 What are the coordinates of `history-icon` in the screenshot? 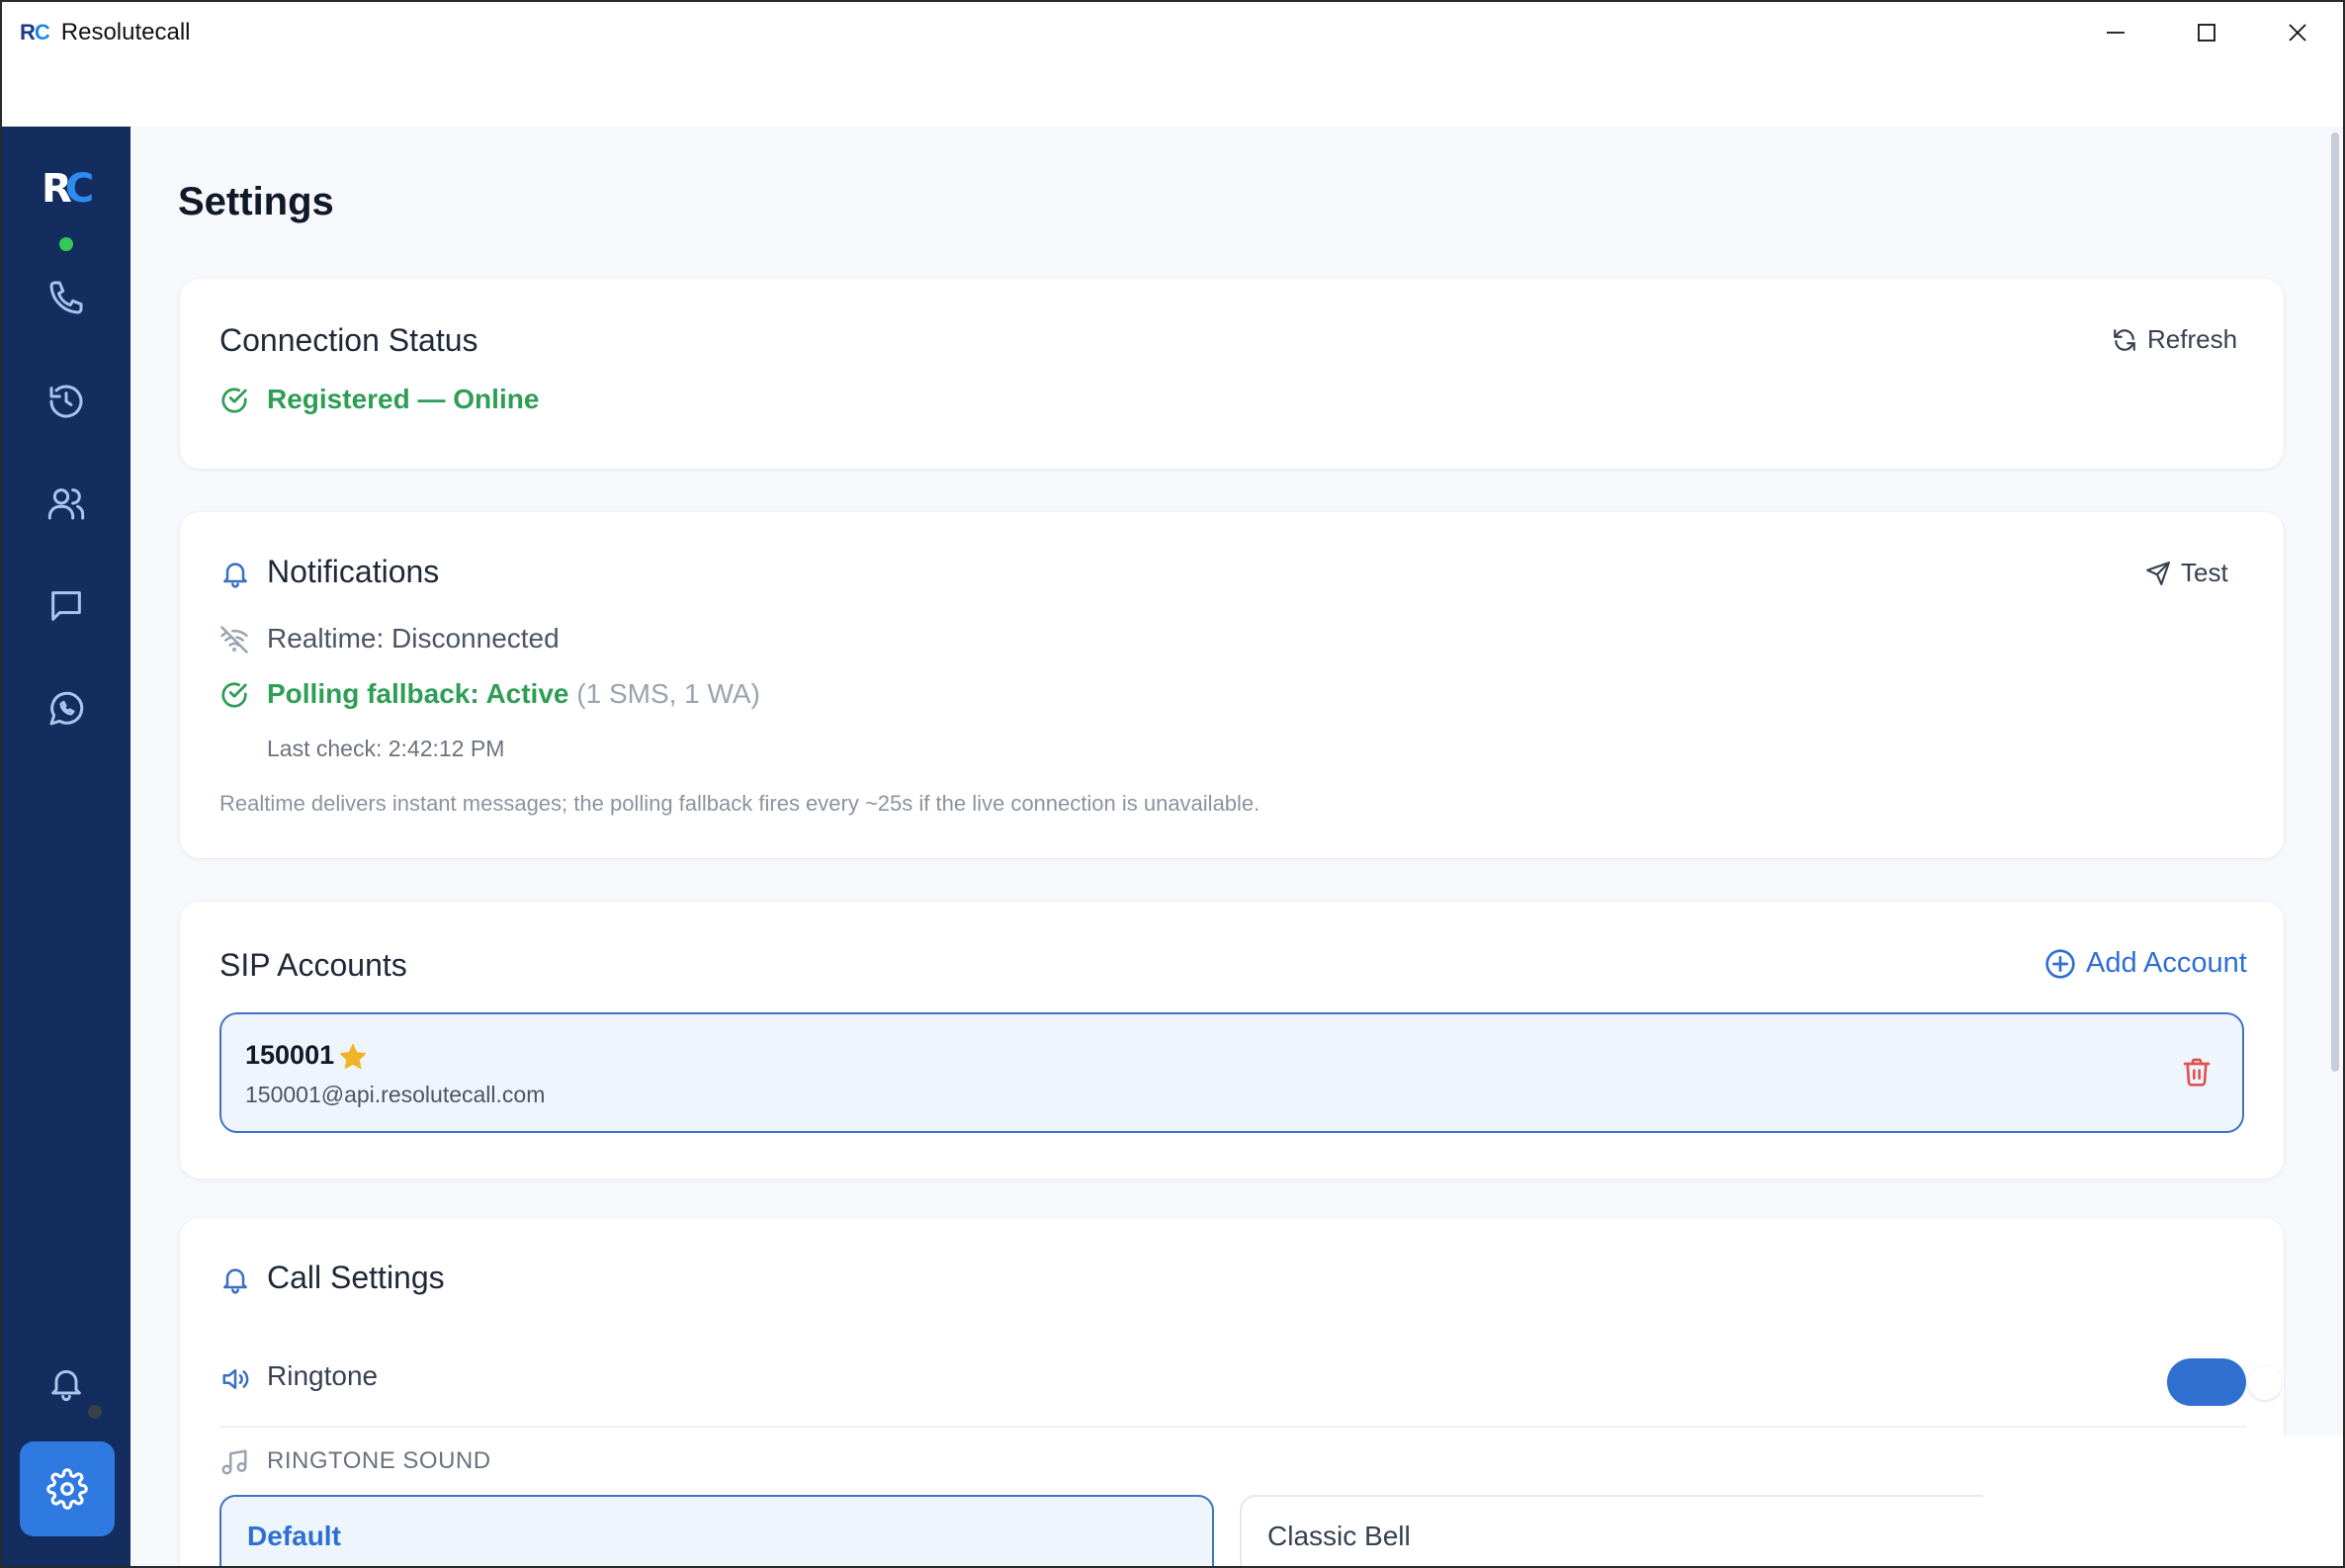 It's located at (66, 401).